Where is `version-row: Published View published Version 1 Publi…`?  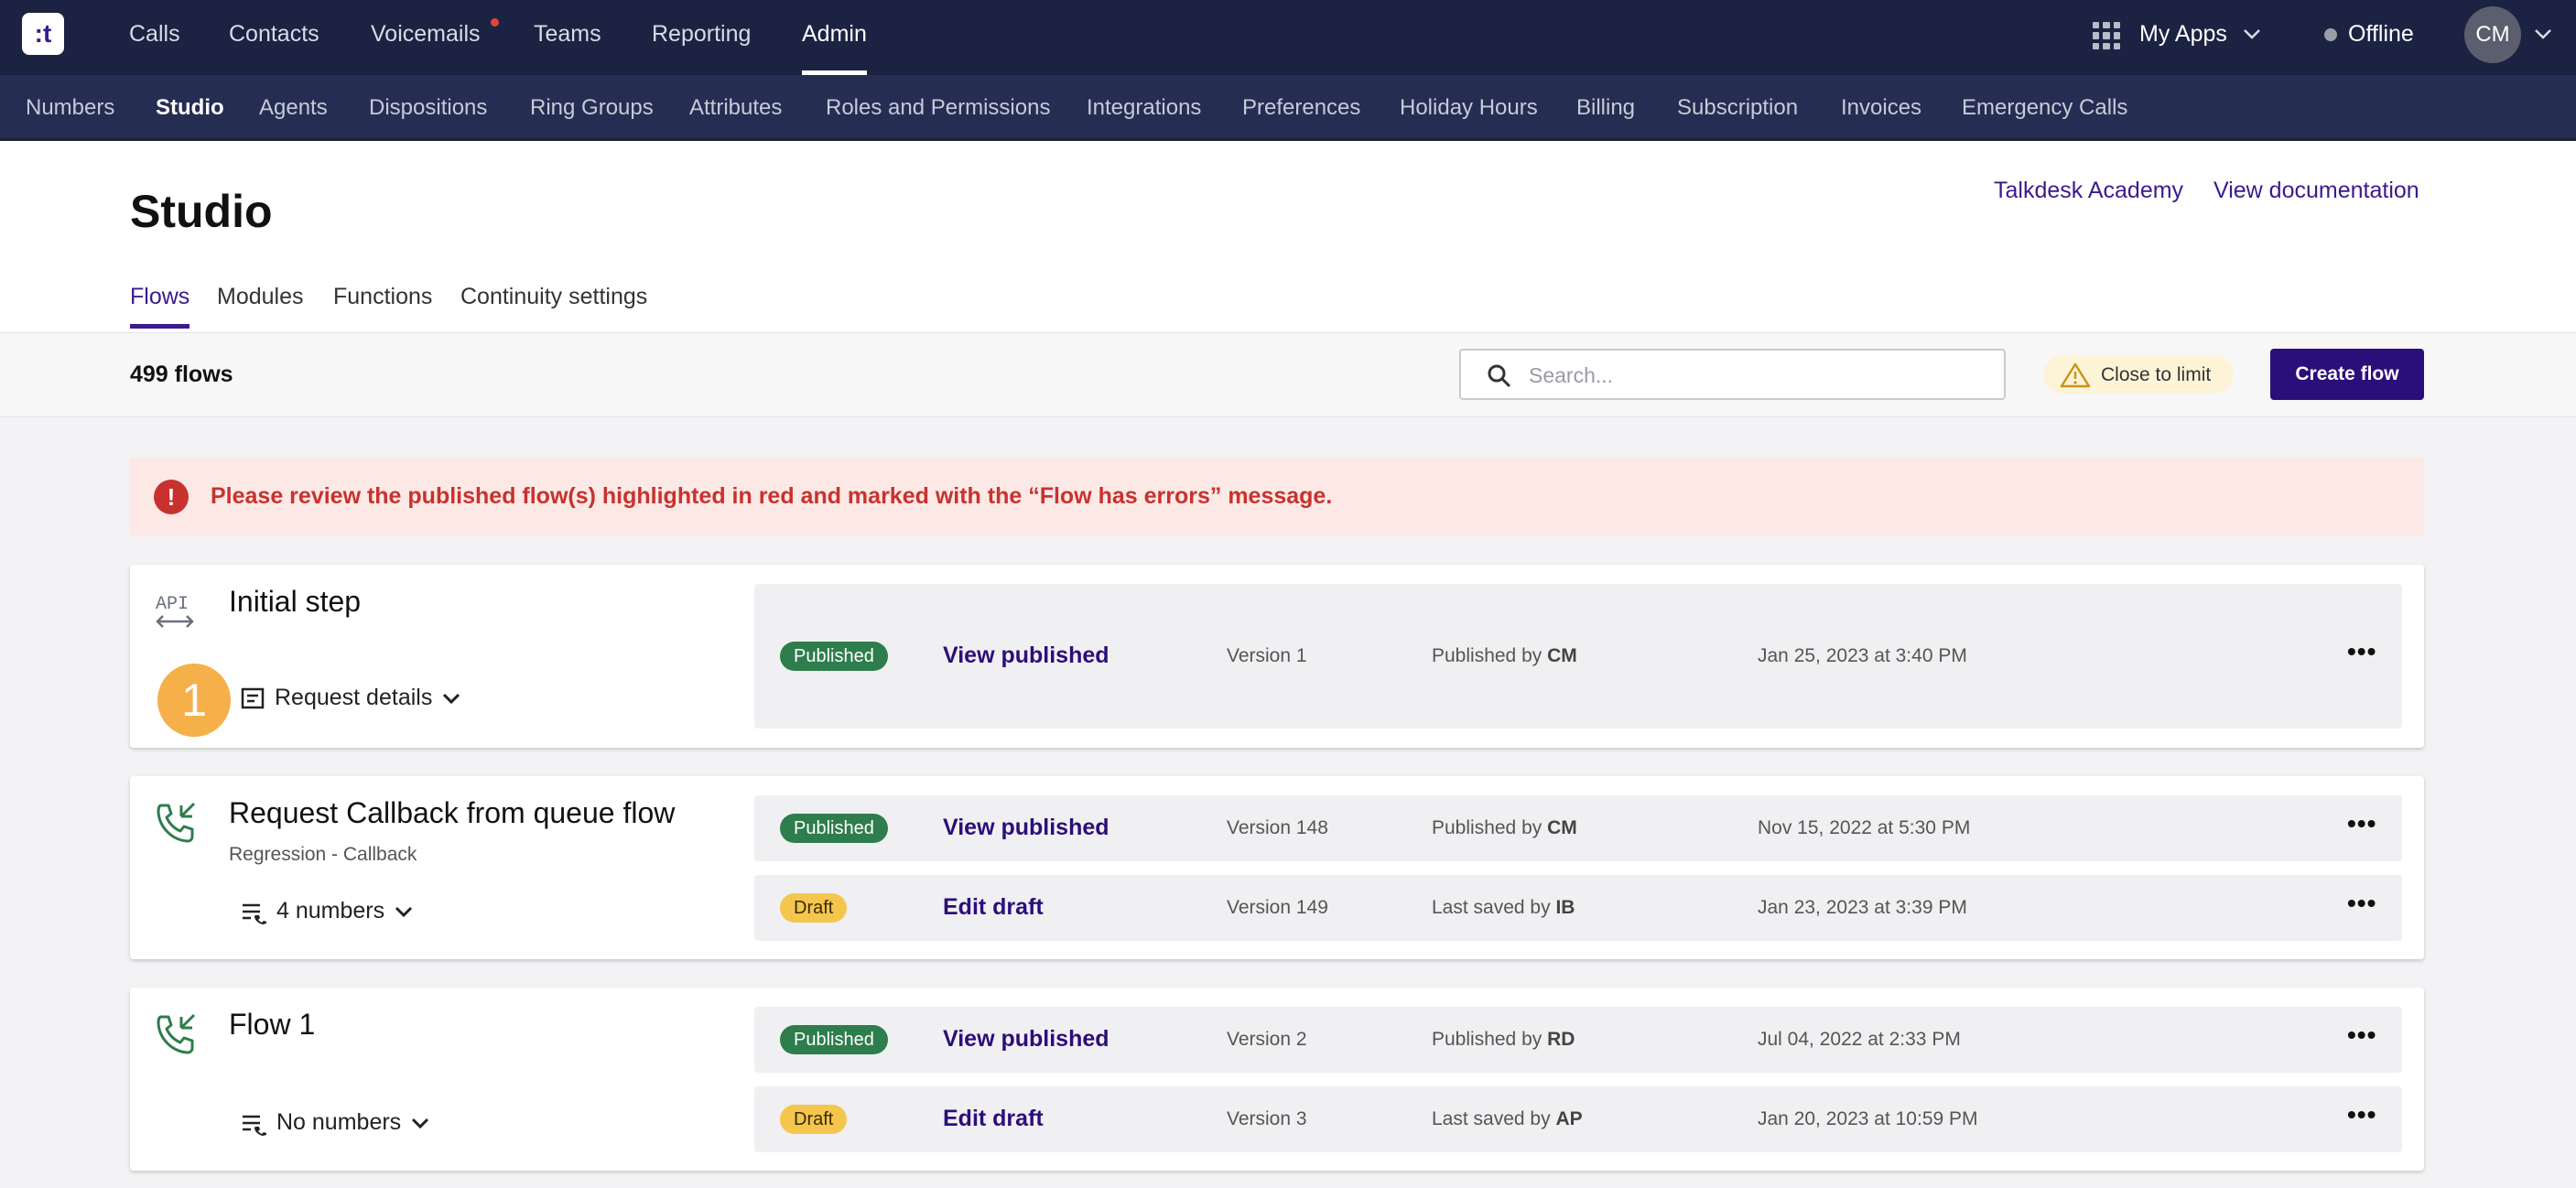 version-row: Published View published Version 1 Publi… is located at coordinates (1578, 656).